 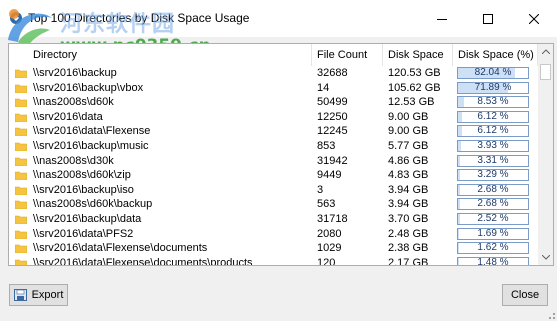 What do you see at coordinates (83, 189) in the screenshot?
I see `directory-path: \\srv2016\backup\iso` at bounding box center [83, 189].